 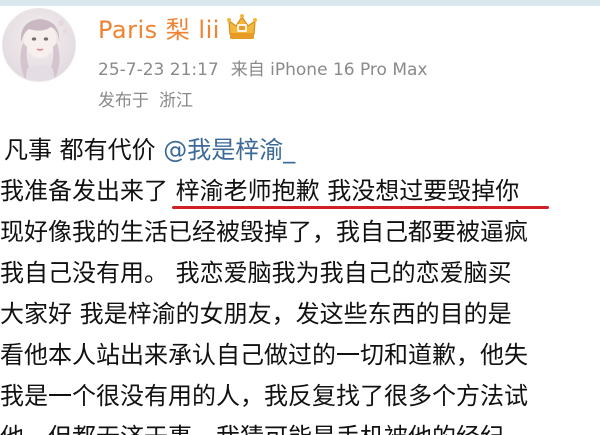 I want to click on post-line-8: 他，但都无济于事，我猜可能是手机被他的经纪, so click(x=300, y=426).